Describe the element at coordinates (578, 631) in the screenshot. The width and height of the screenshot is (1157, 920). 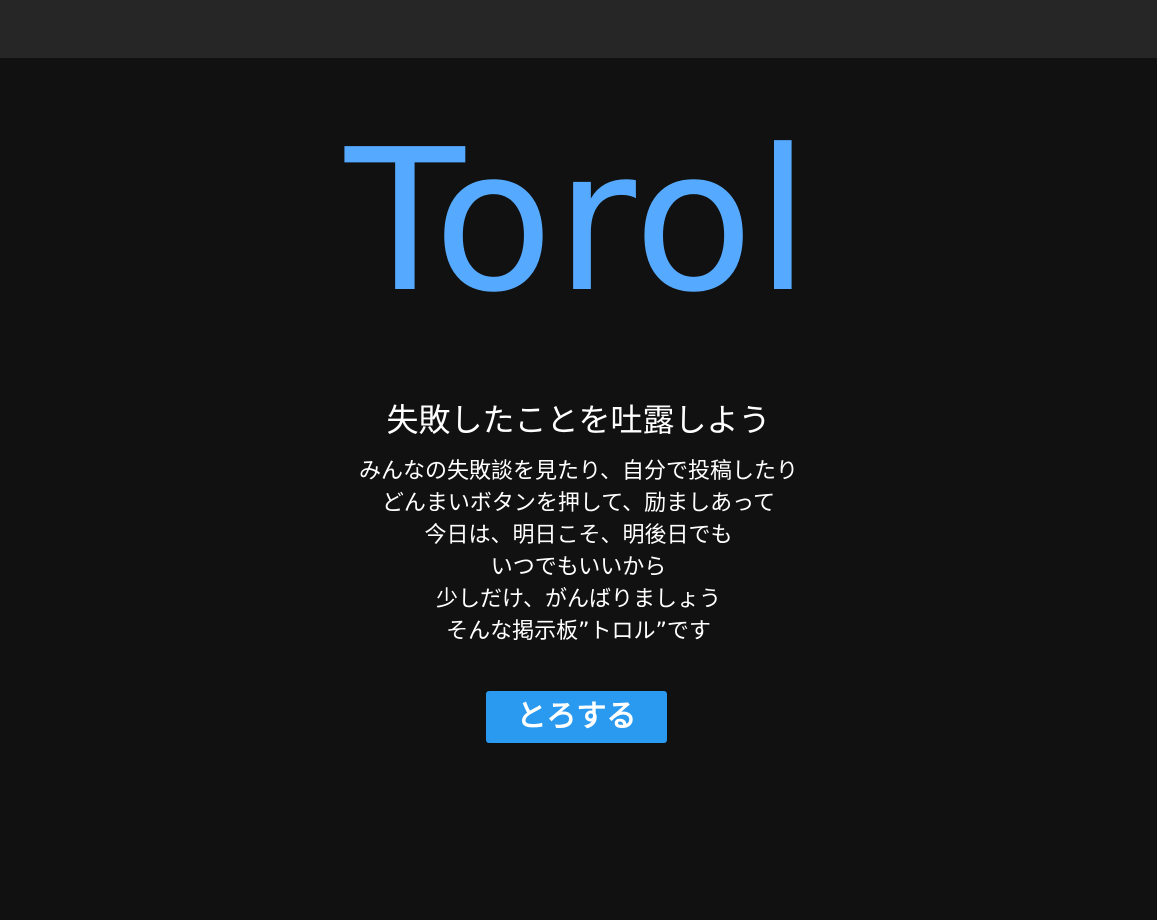
I see `description-line: そんな掲示板”トロル”です` at that location.